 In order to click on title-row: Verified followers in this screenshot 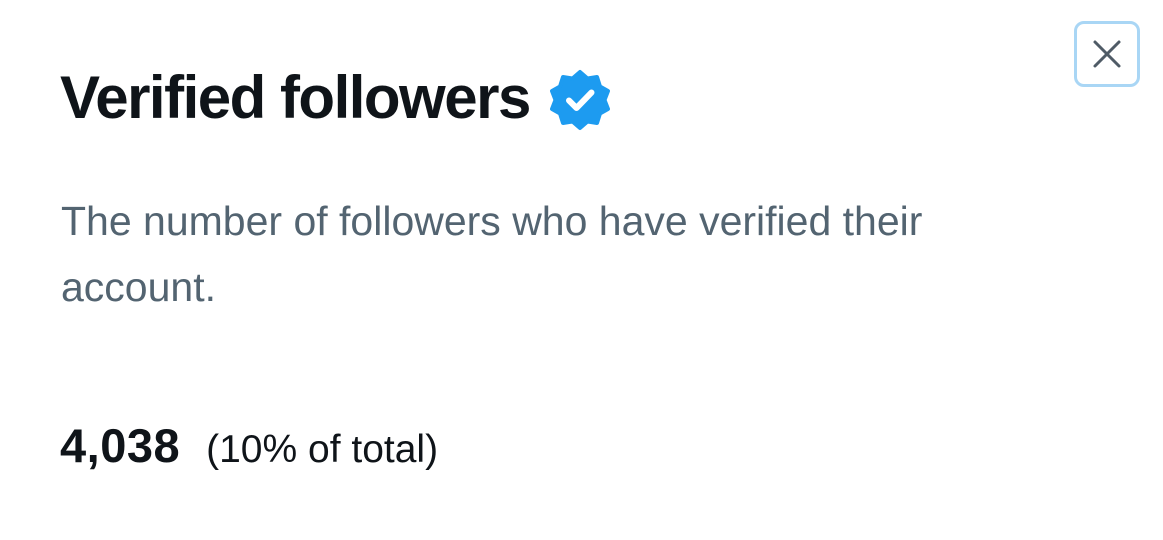, I will do `click(336, 98)`.